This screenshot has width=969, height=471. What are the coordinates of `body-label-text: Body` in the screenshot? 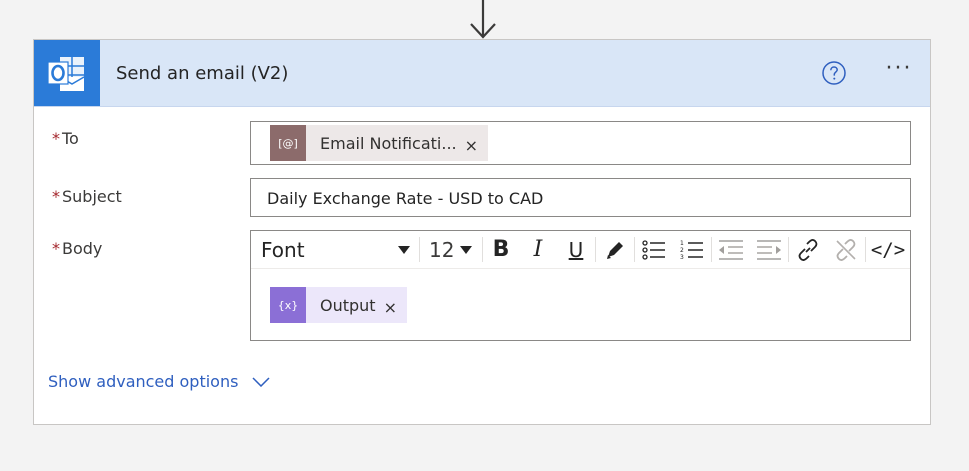 It's located at (82, 248).